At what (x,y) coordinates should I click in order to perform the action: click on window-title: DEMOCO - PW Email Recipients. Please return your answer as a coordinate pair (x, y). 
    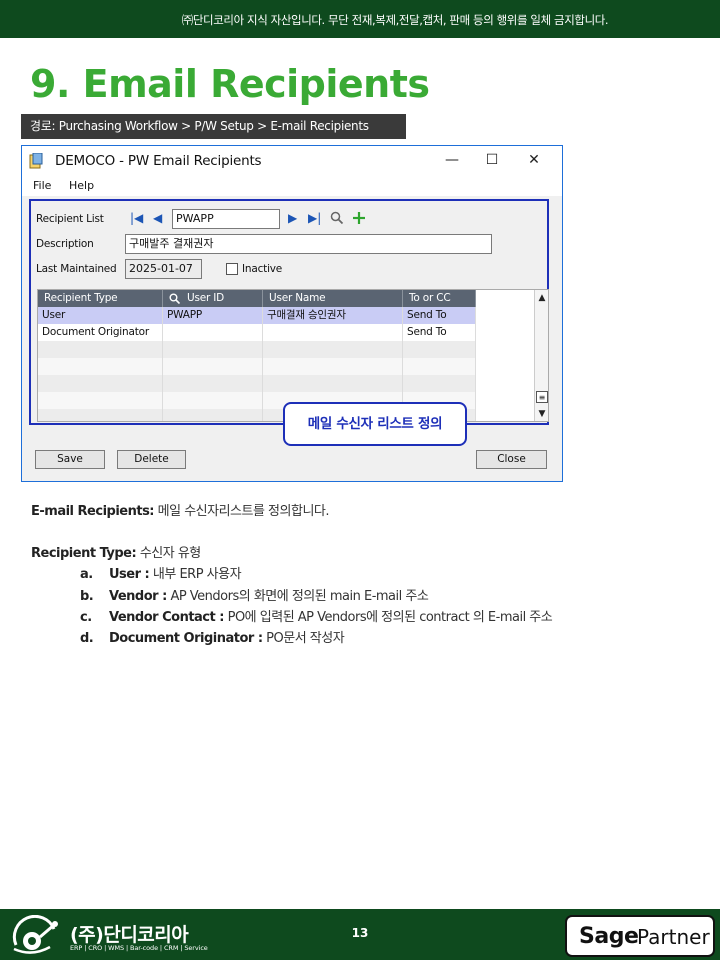
    Looking at the image, I should click on (158, 161).